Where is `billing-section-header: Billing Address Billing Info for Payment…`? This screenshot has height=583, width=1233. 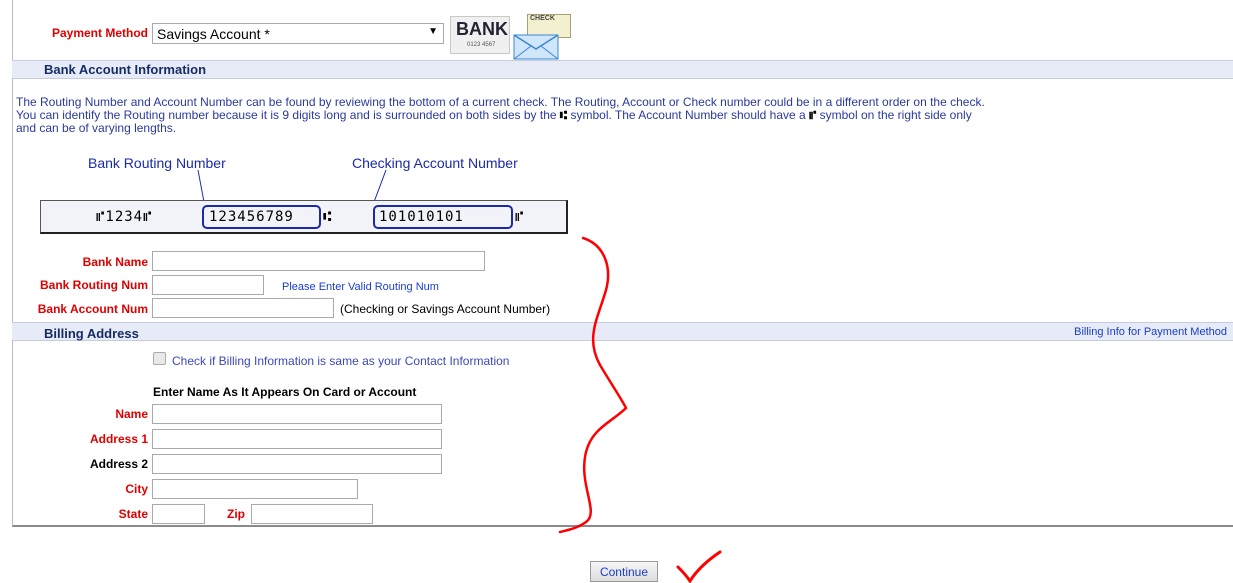
billing-section-header: Billing Address Billing Info for Payment… is located at coordinates (622, 331).